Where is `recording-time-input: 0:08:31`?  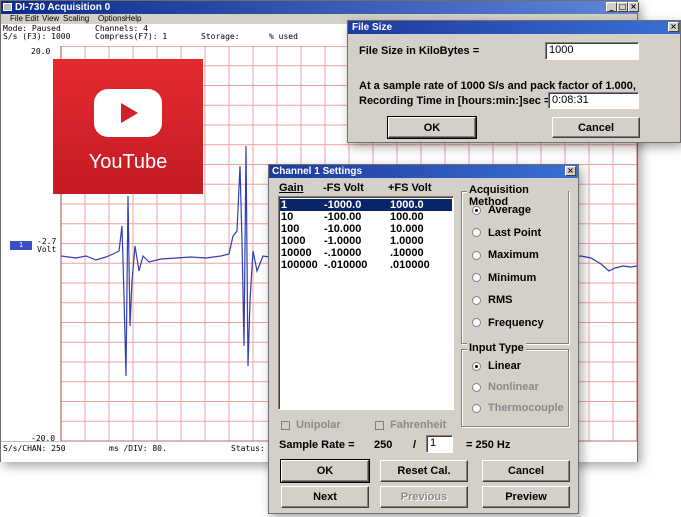
recording-time-input: 0:08:31 is located at coordinates (593, 100).